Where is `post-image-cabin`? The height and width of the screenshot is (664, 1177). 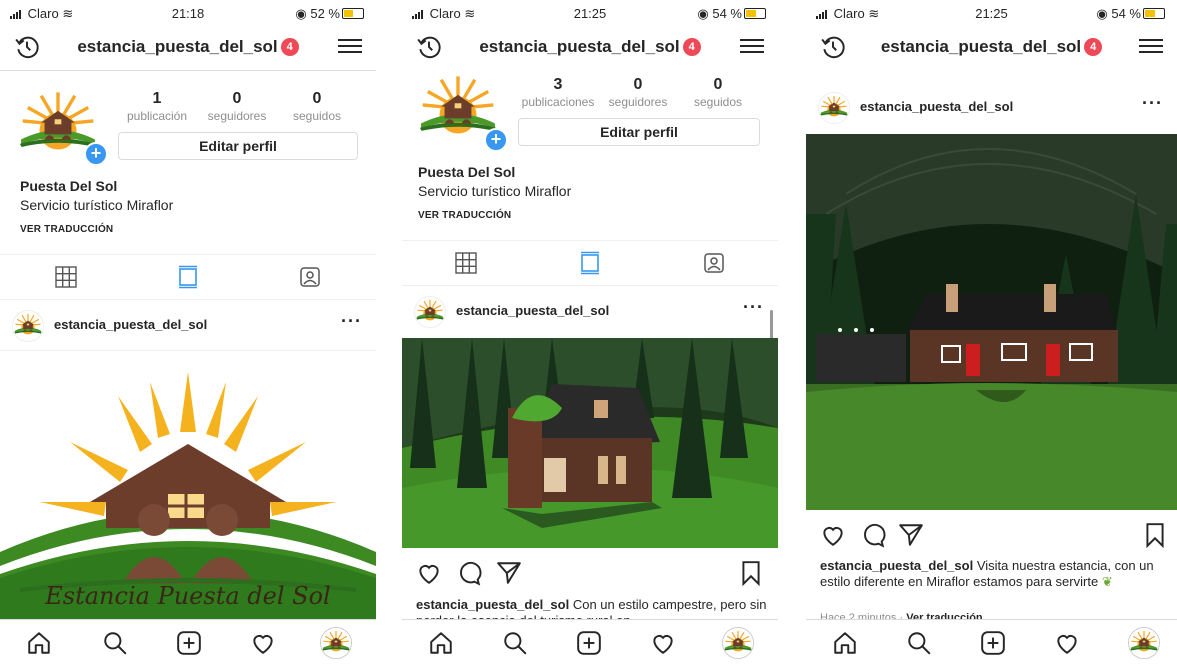 post-image-cabin is located at coordinates (590, 443).